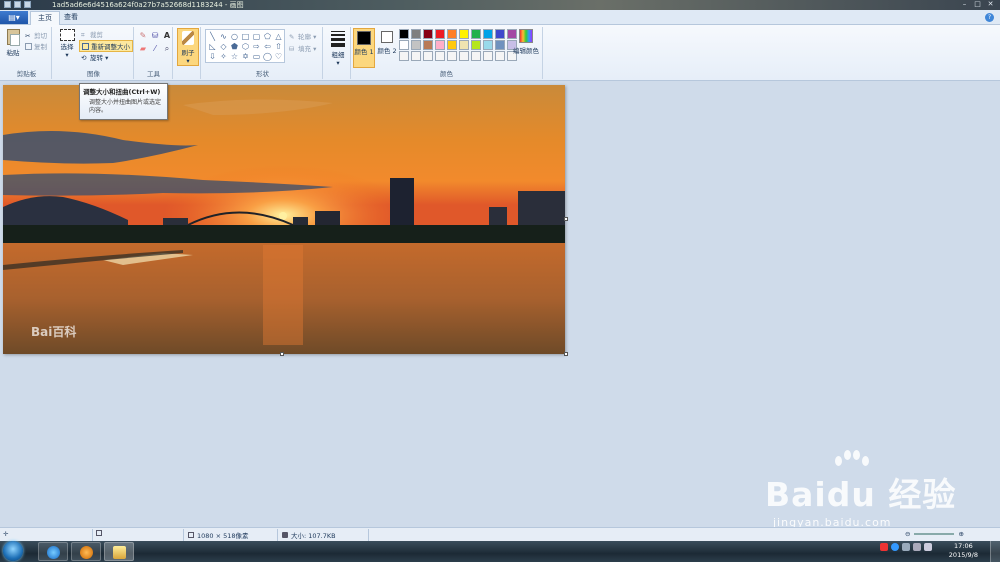 This screenshot has width=1000, height=562. I want to click on tab-home: 主页, so click(45, 18).